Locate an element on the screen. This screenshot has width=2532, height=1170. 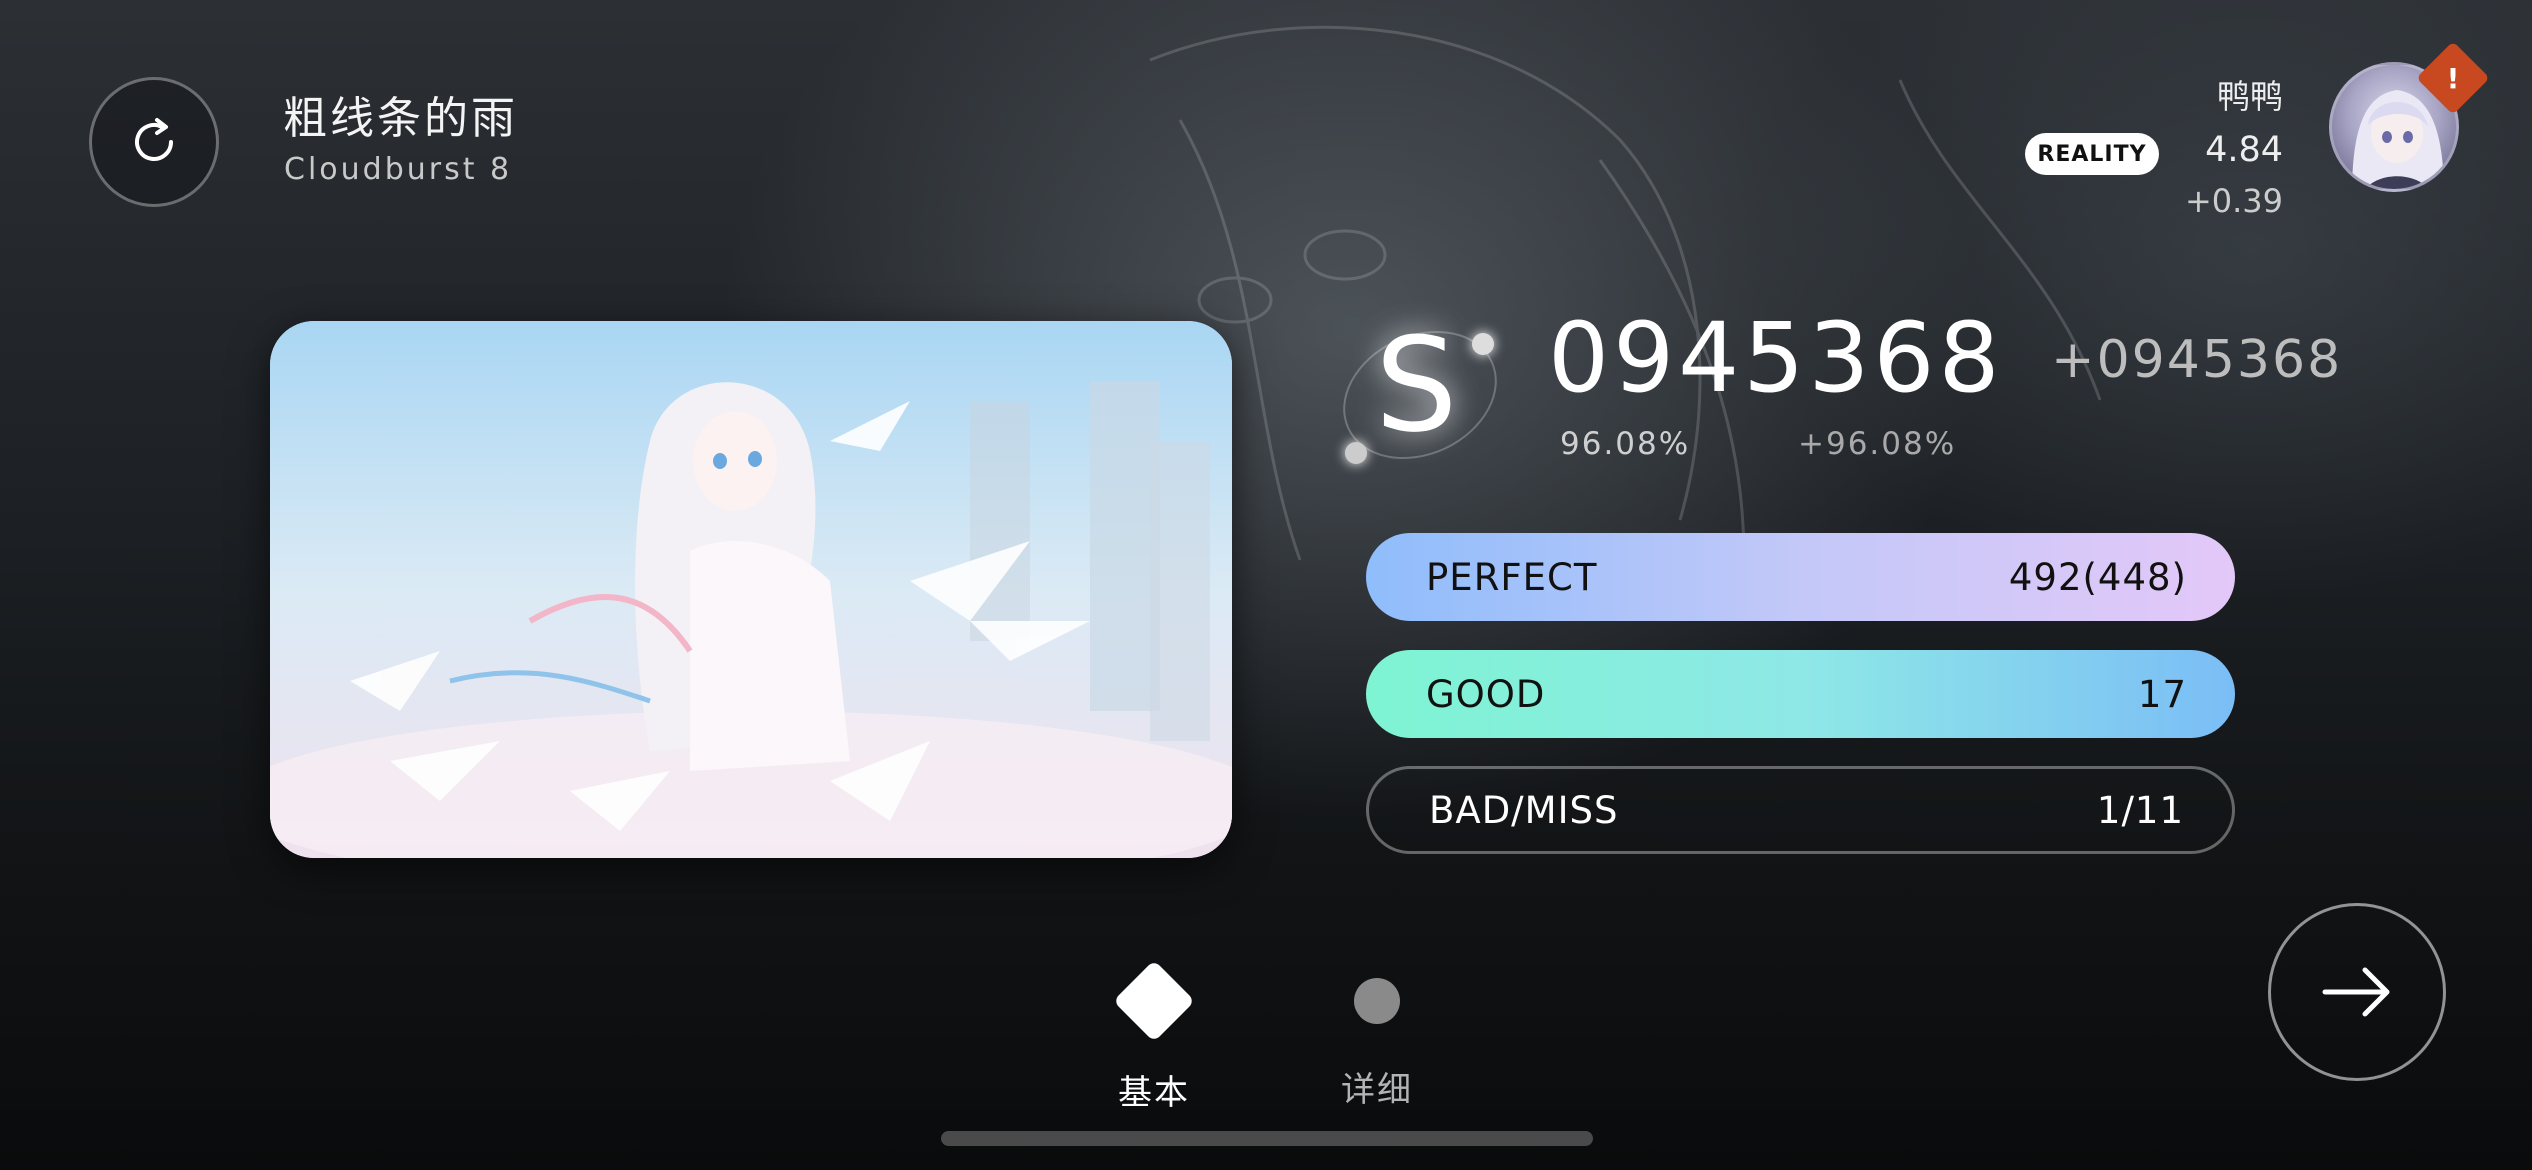
dot-icon is located at coordinates (1377, 1001).